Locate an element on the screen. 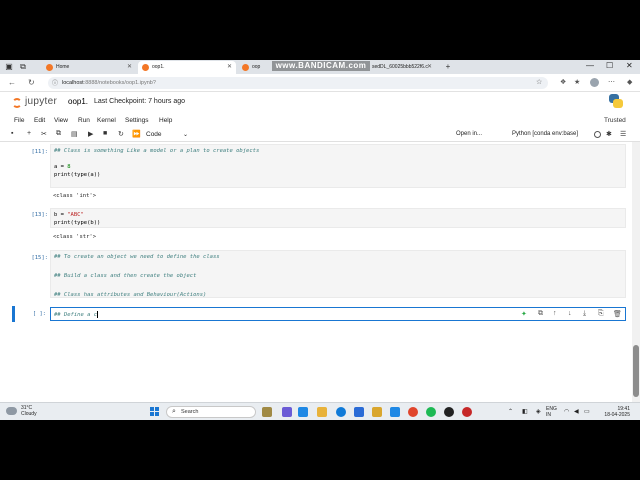 The image size is (640, 480). bandicam-icon is located at coordinates (467, 412).